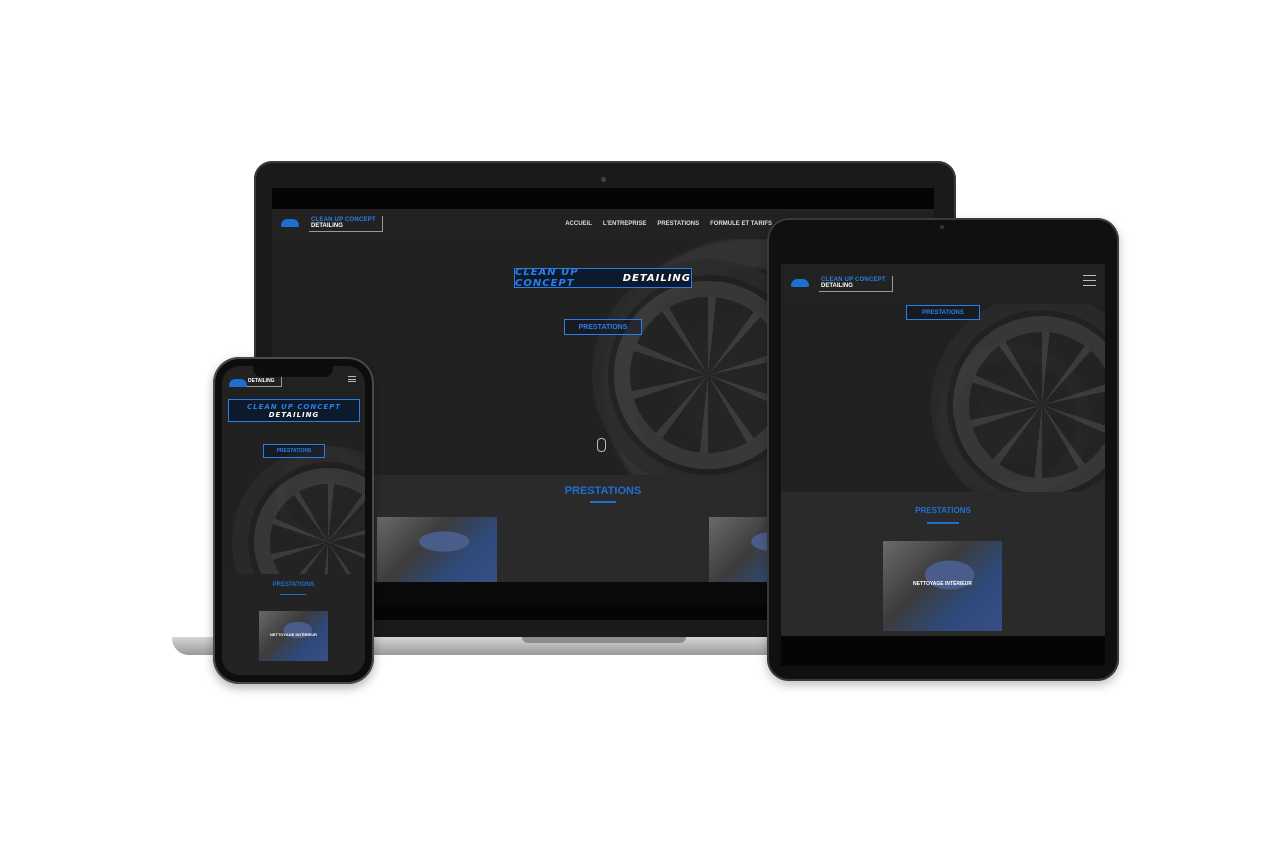 The image size is (1280, 853). I want to click on tablet-prestations-section: PRESTATIONS NETTOYAGE INTÉRIEUR, so click(943, 564).